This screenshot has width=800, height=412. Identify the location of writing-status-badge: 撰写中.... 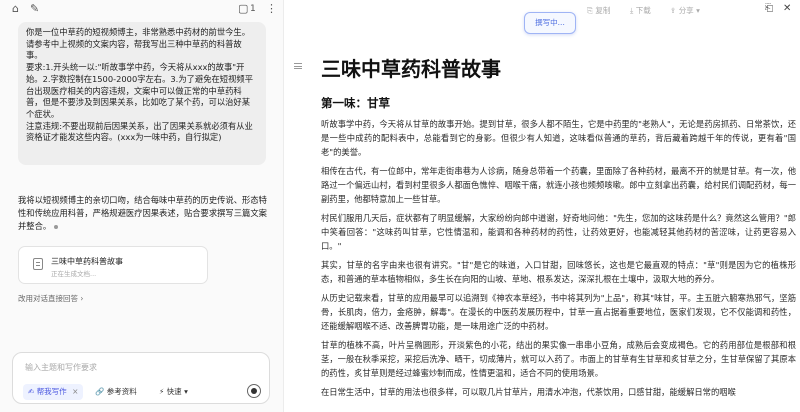
(550, 23).